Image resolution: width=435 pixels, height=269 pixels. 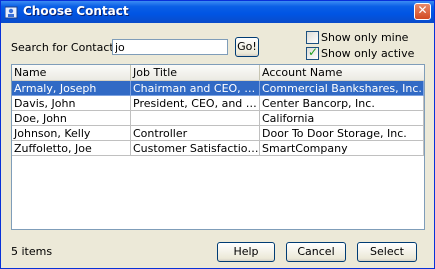 I want to click on search-label: Search for Contact:, so click(x=64, y=47).